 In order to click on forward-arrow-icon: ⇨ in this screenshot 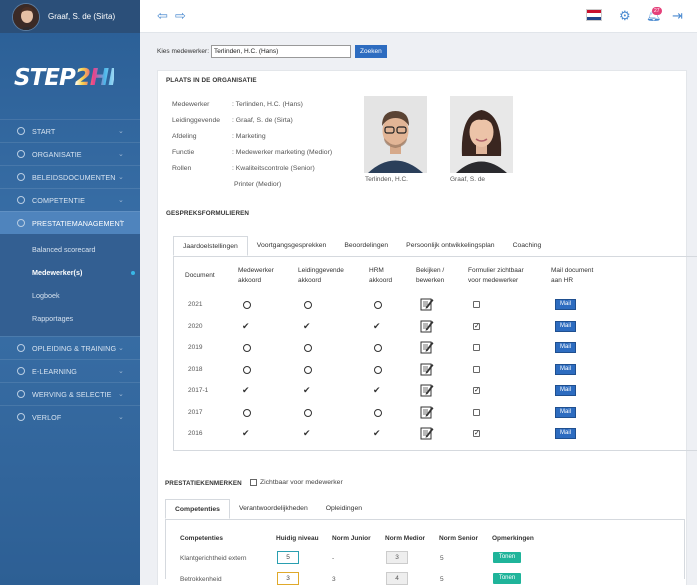, I will do `click(180, 15)`.